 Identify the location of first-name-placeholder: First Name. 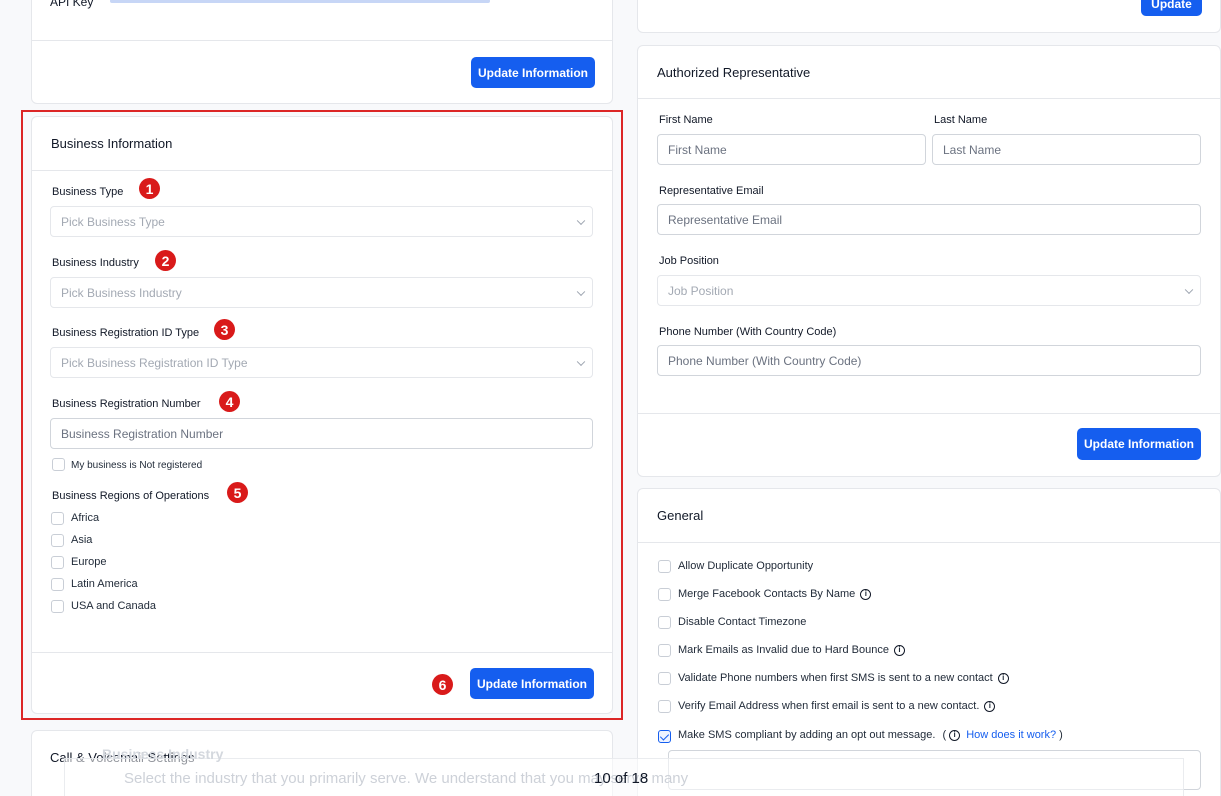
(697, 149).